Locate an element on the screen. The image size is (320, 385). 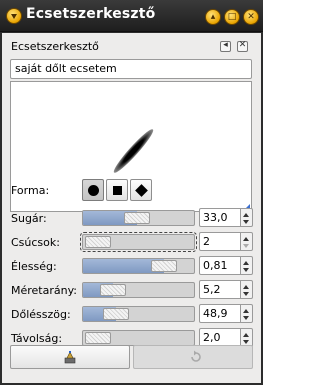
tab-menu-icon: ◂ is located at coordinates (225, 46).